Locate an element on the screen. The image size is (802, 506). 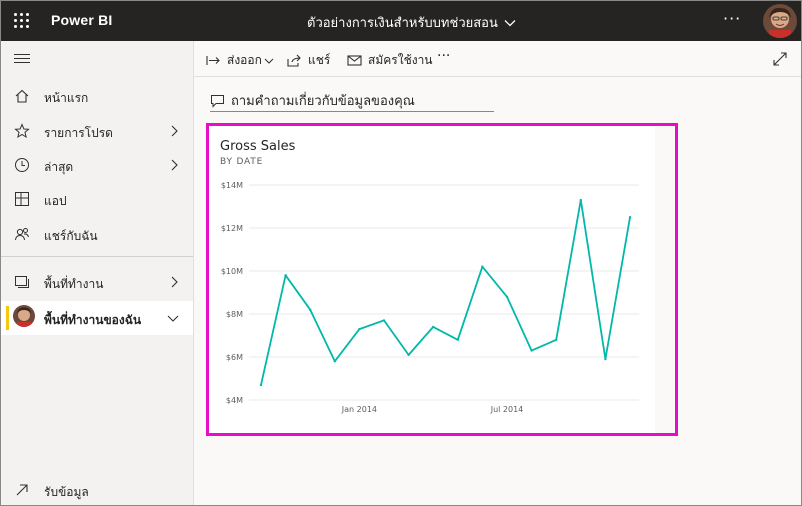
fullscreen-expand-icon is located at coordinates (780, 59).